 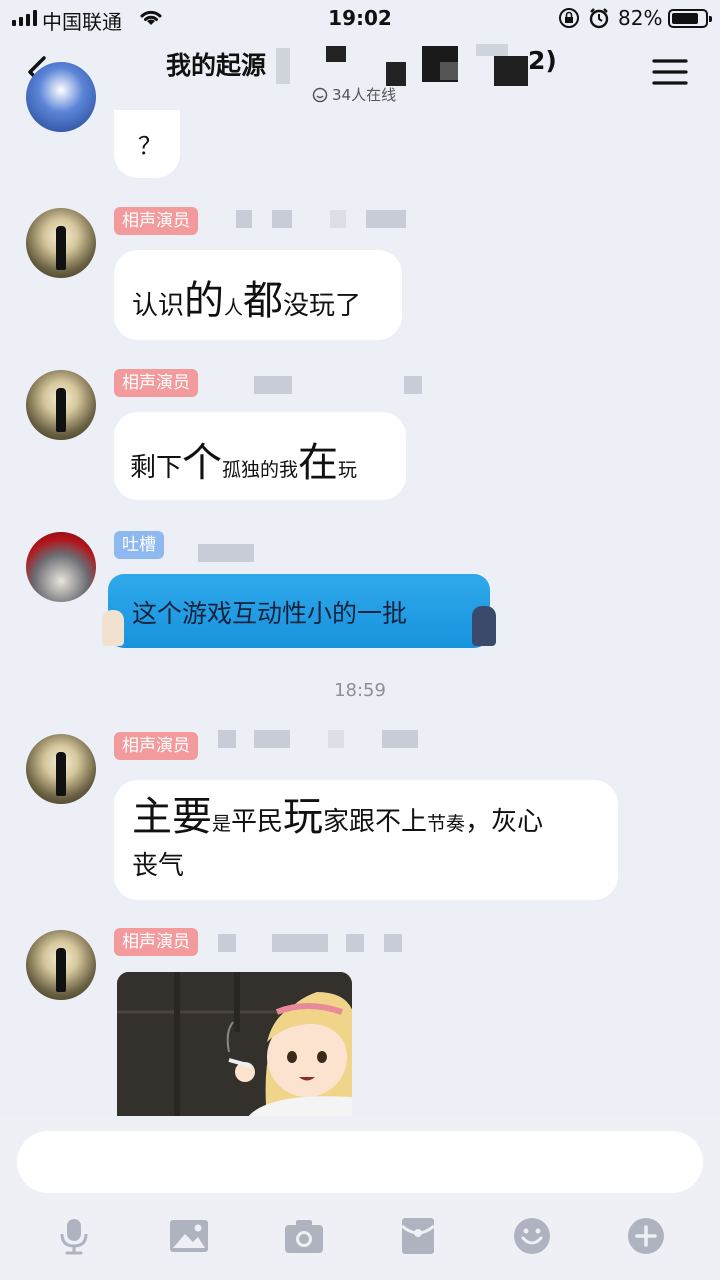 I want to click on message-text: 人, so click(x=234, y=308).